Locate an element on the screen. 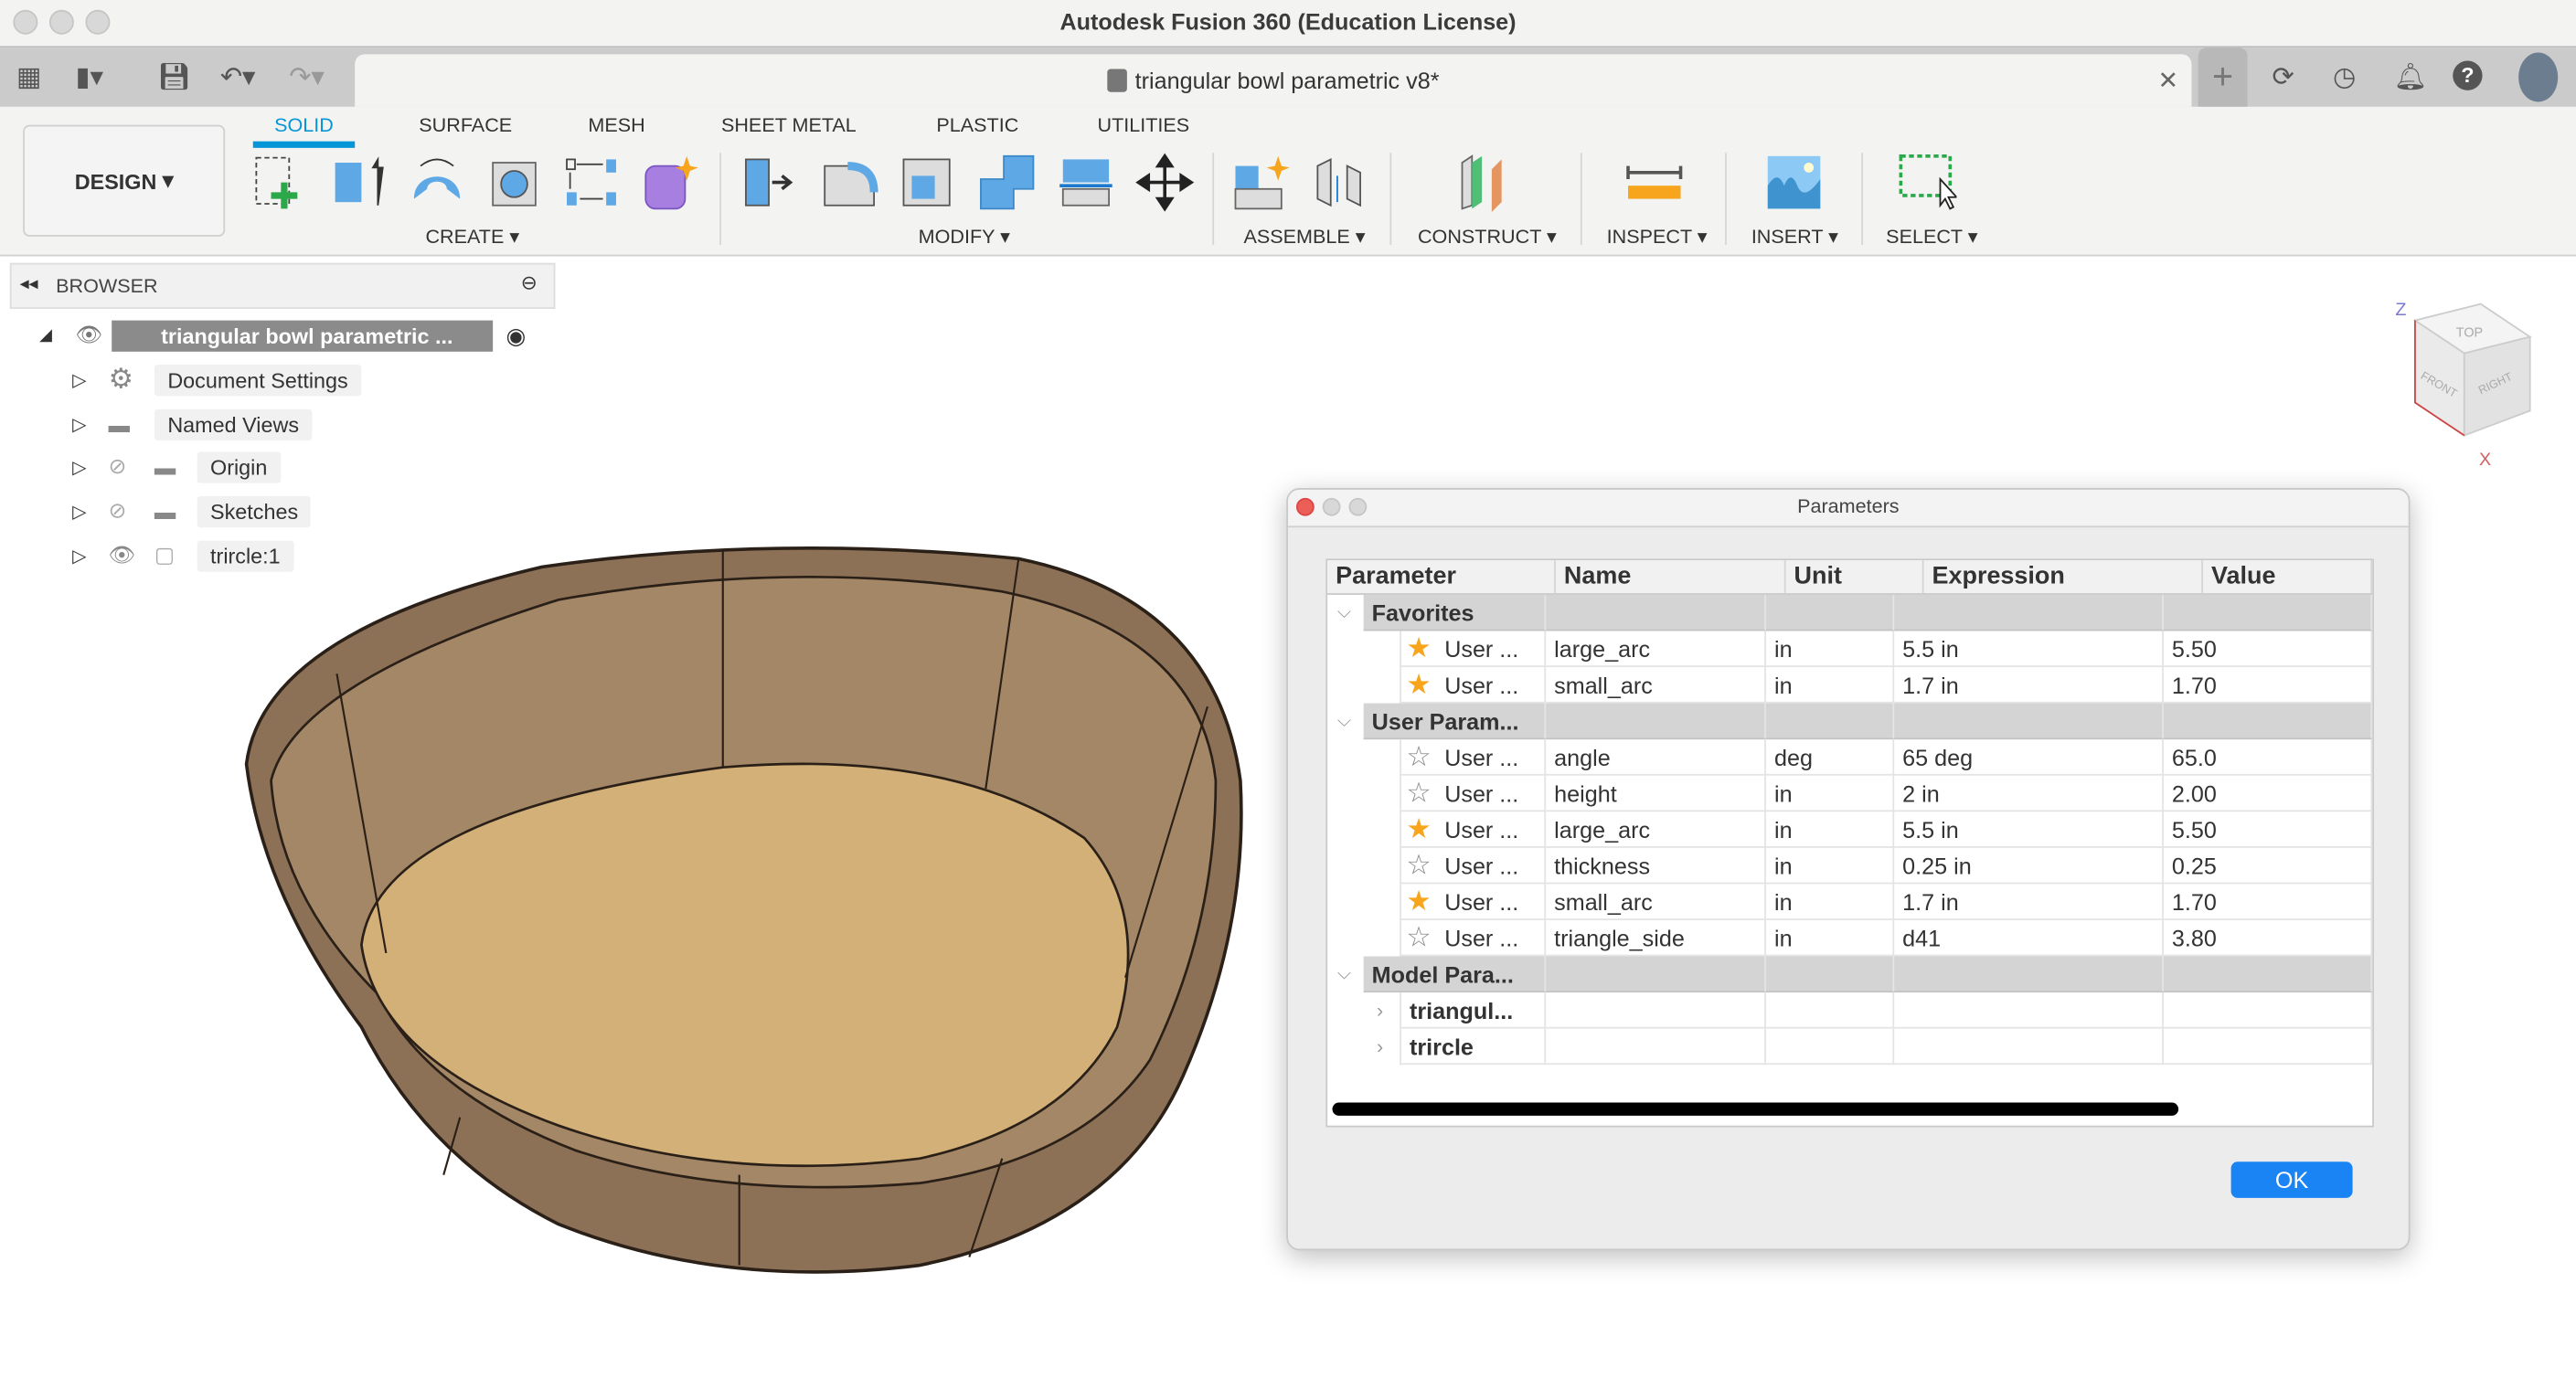 This screenshot has width=2576, height=1400. parameter-name: large_arc is located at coordinates (1656, 829).